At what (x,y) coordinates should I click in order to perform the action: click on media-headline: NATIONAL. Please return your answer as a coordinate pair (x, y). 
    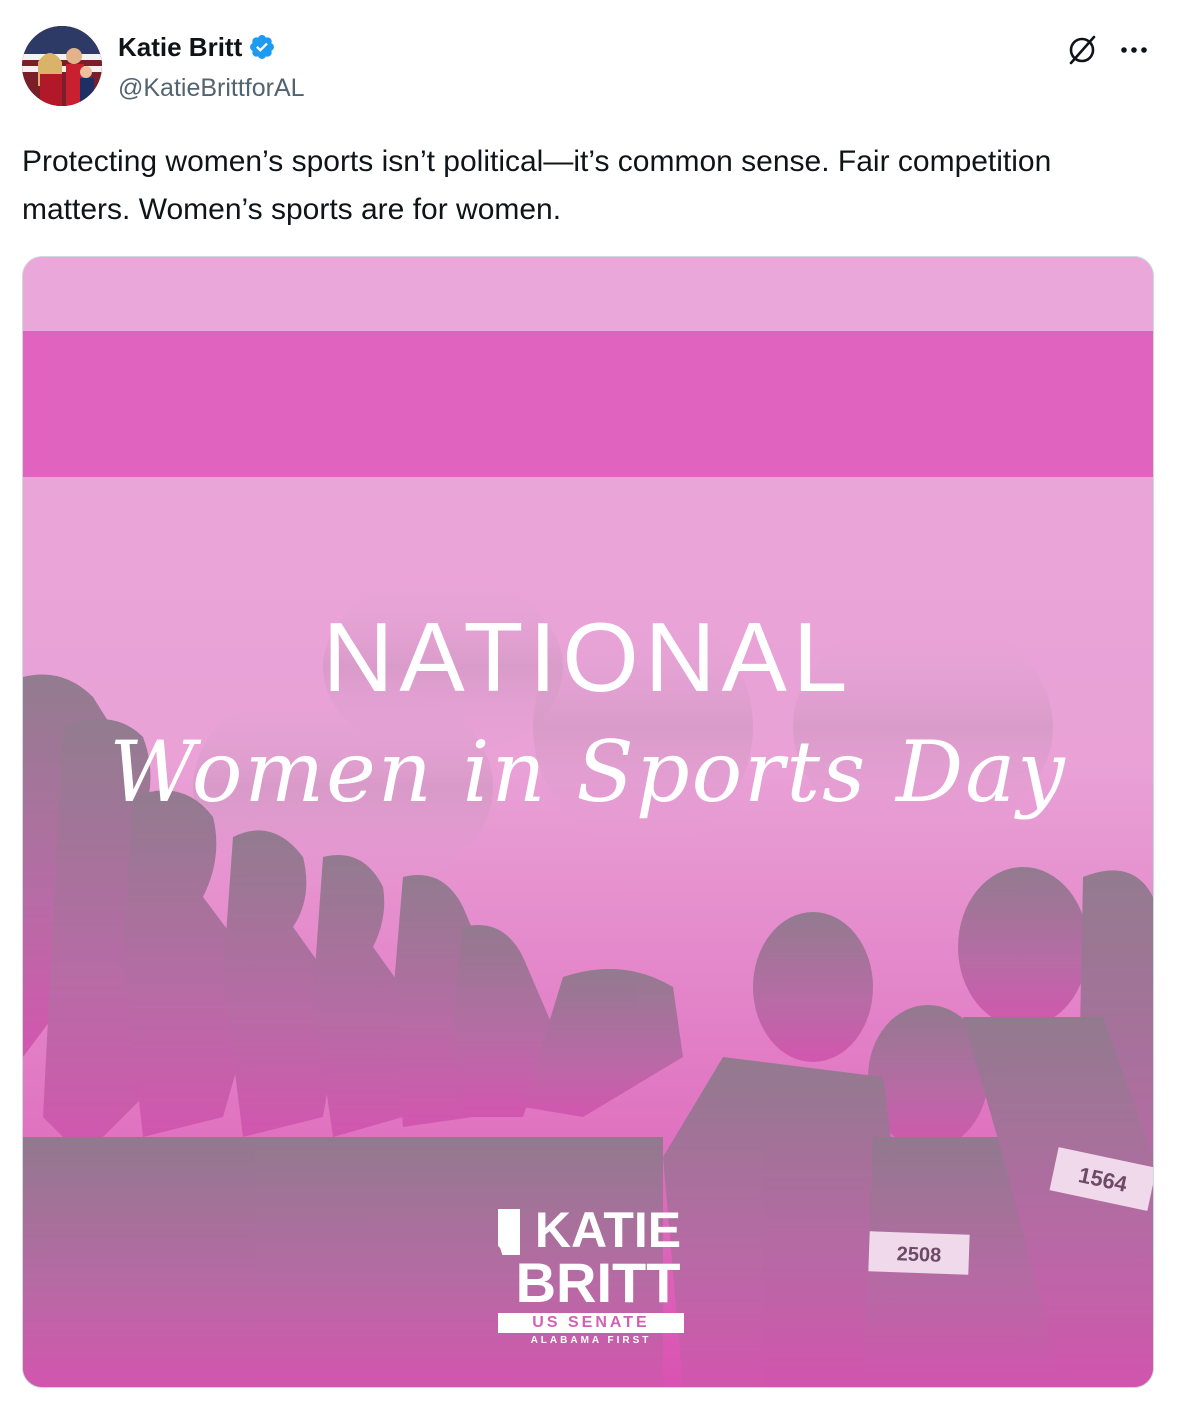
    Looking at the image, I should click on (588, 657).